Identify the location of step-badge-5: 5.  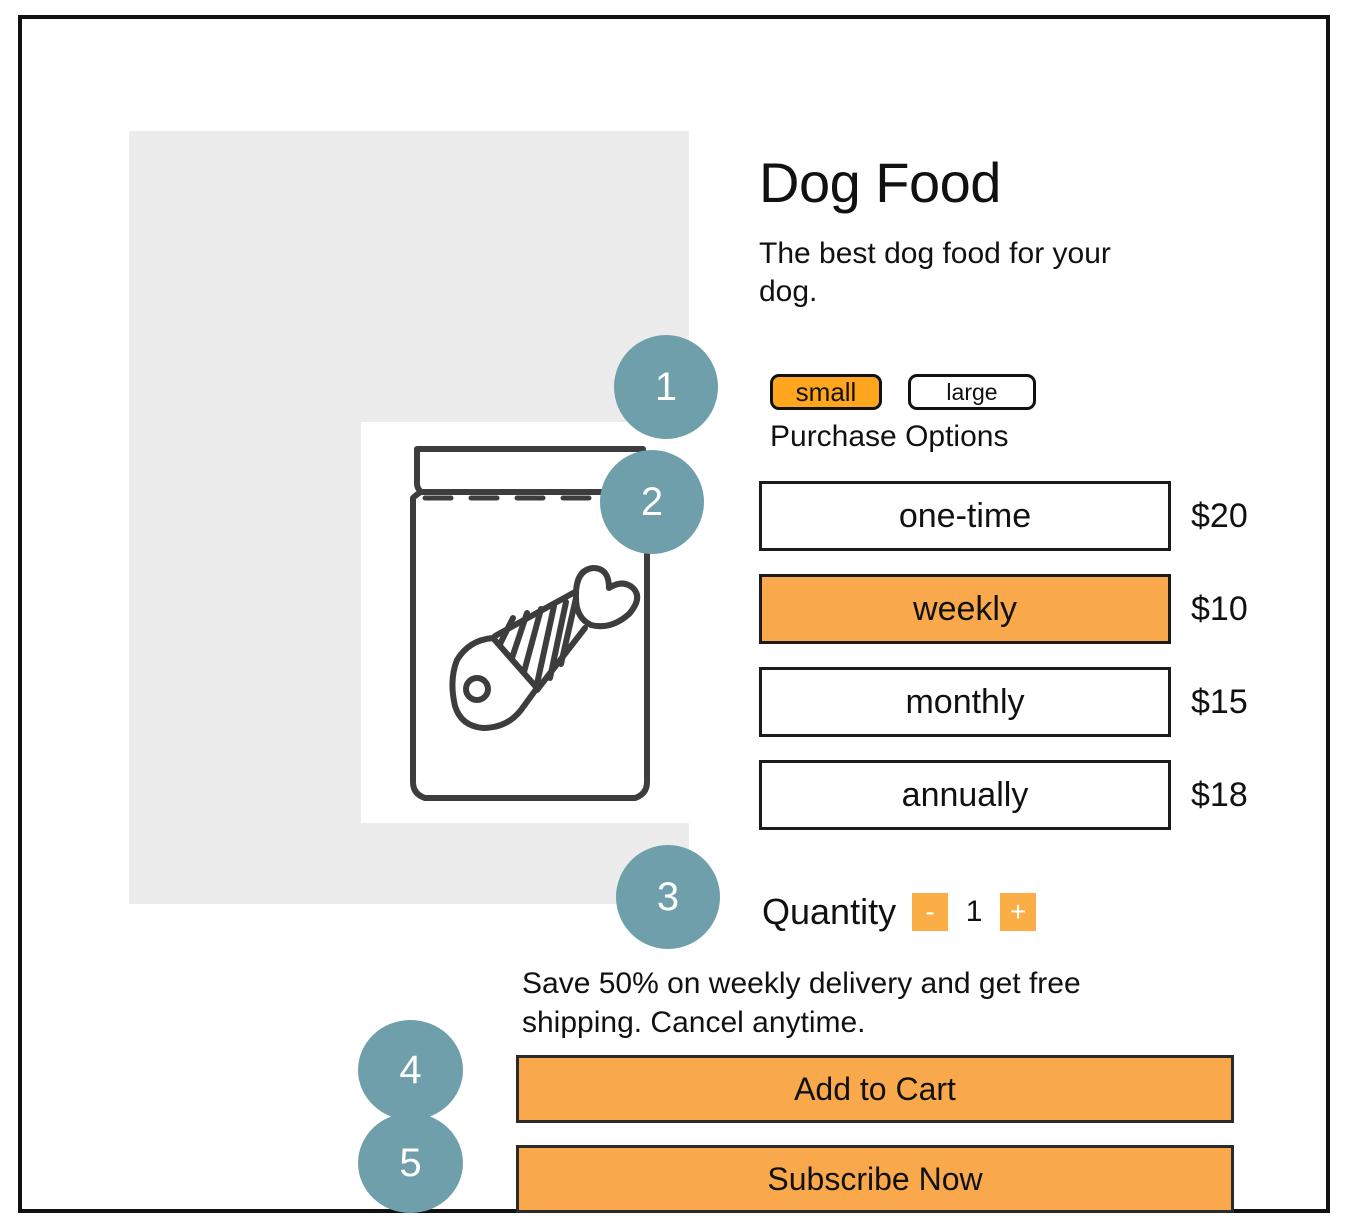
(410, 1163).